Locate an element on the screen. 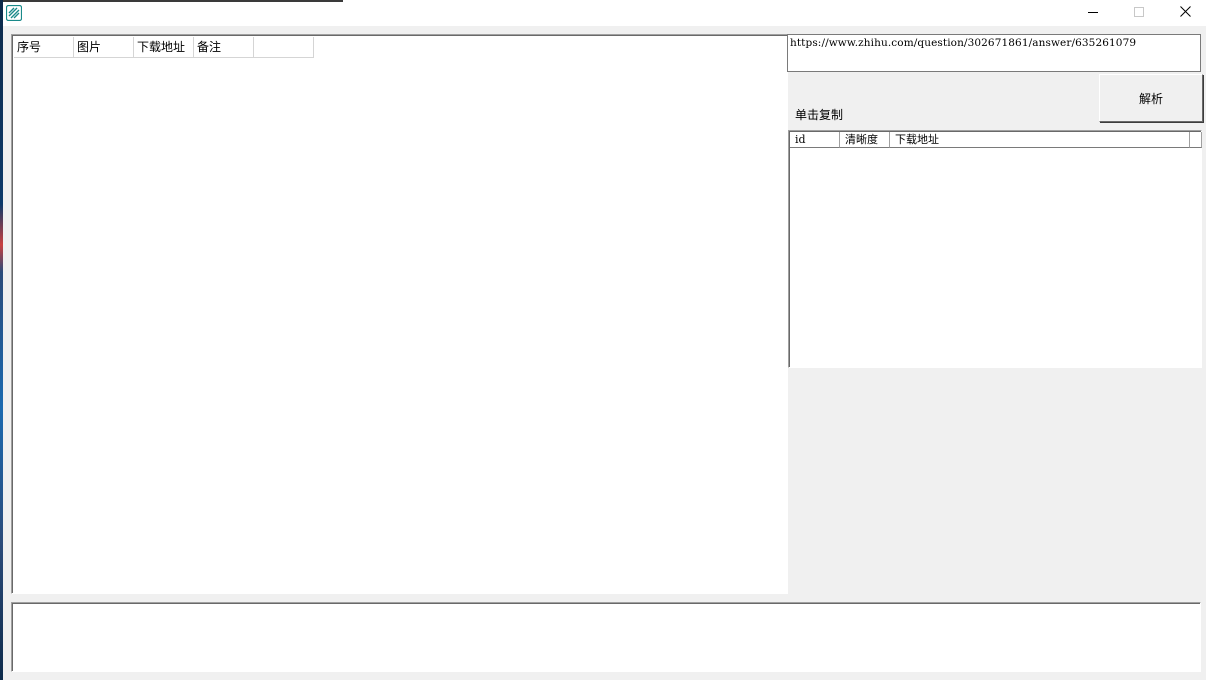 The width and height of the screenshot is (1206, 680). copy-hint-label: 单击复制 is located at coordinates (819, 115).